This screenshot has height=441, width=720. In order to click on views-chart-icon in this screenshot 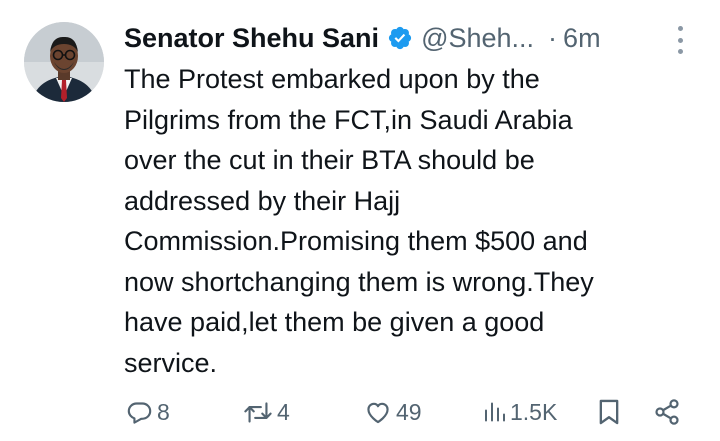, I will do `click(494, 412)`.